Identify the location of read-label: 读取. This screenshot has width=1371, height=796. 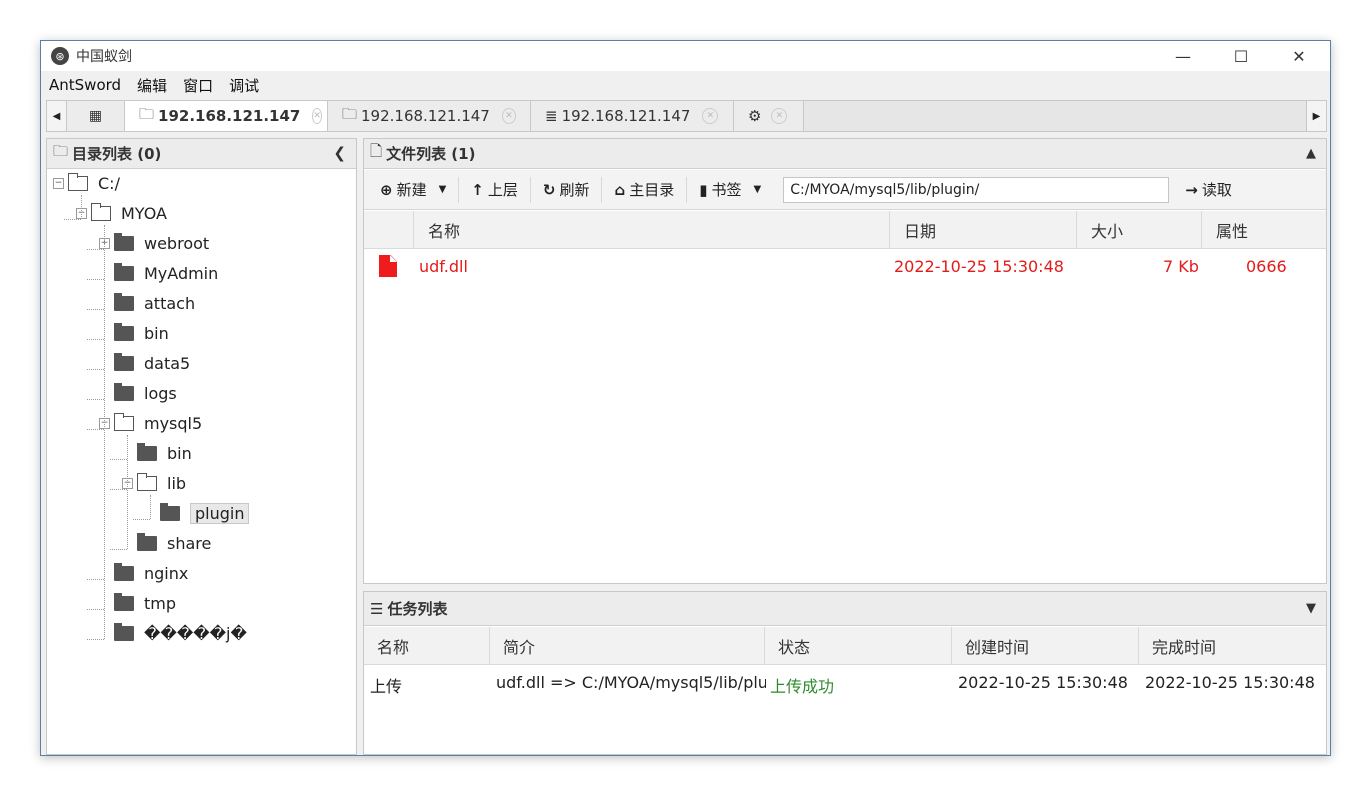
(1216, 190).